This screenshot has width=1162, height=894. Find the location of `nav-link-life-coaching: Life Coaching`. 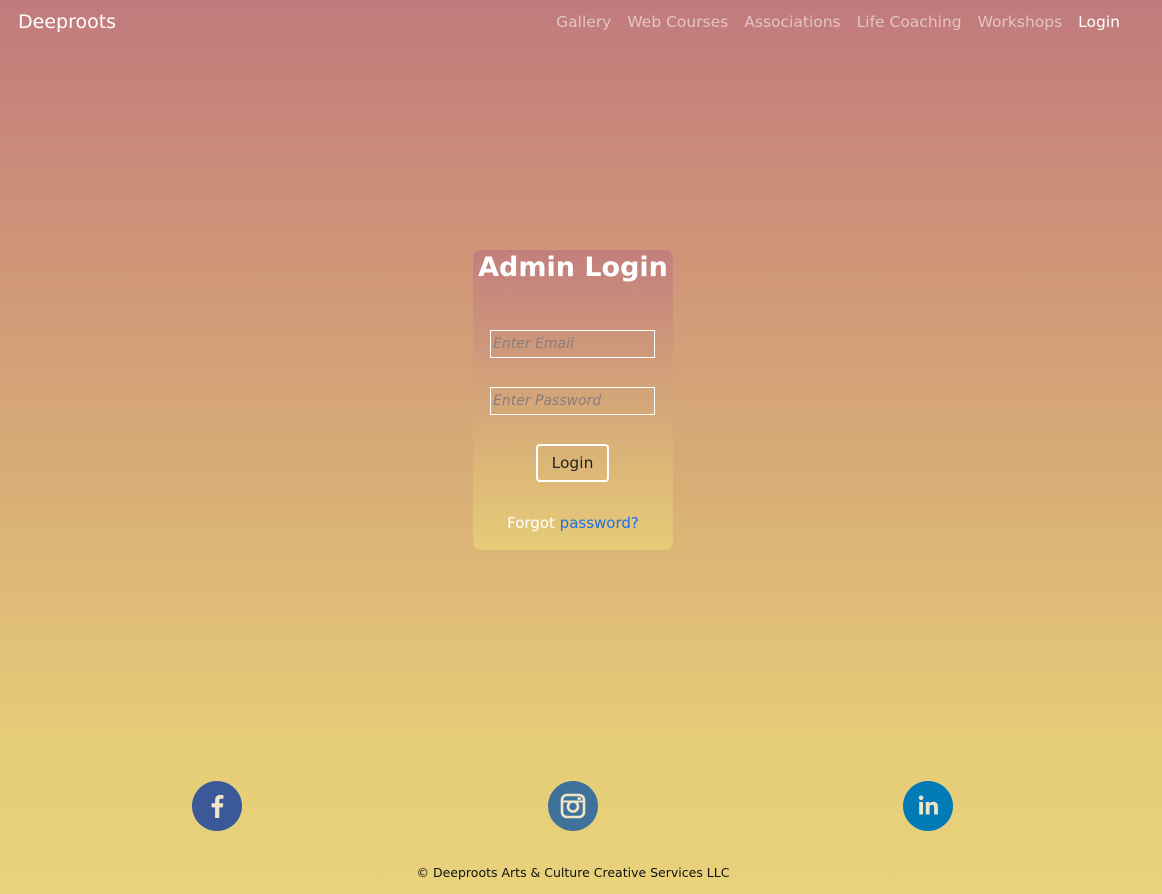

nav-link-life-coaching: Life Coaching is located at coordinates (909, 22).